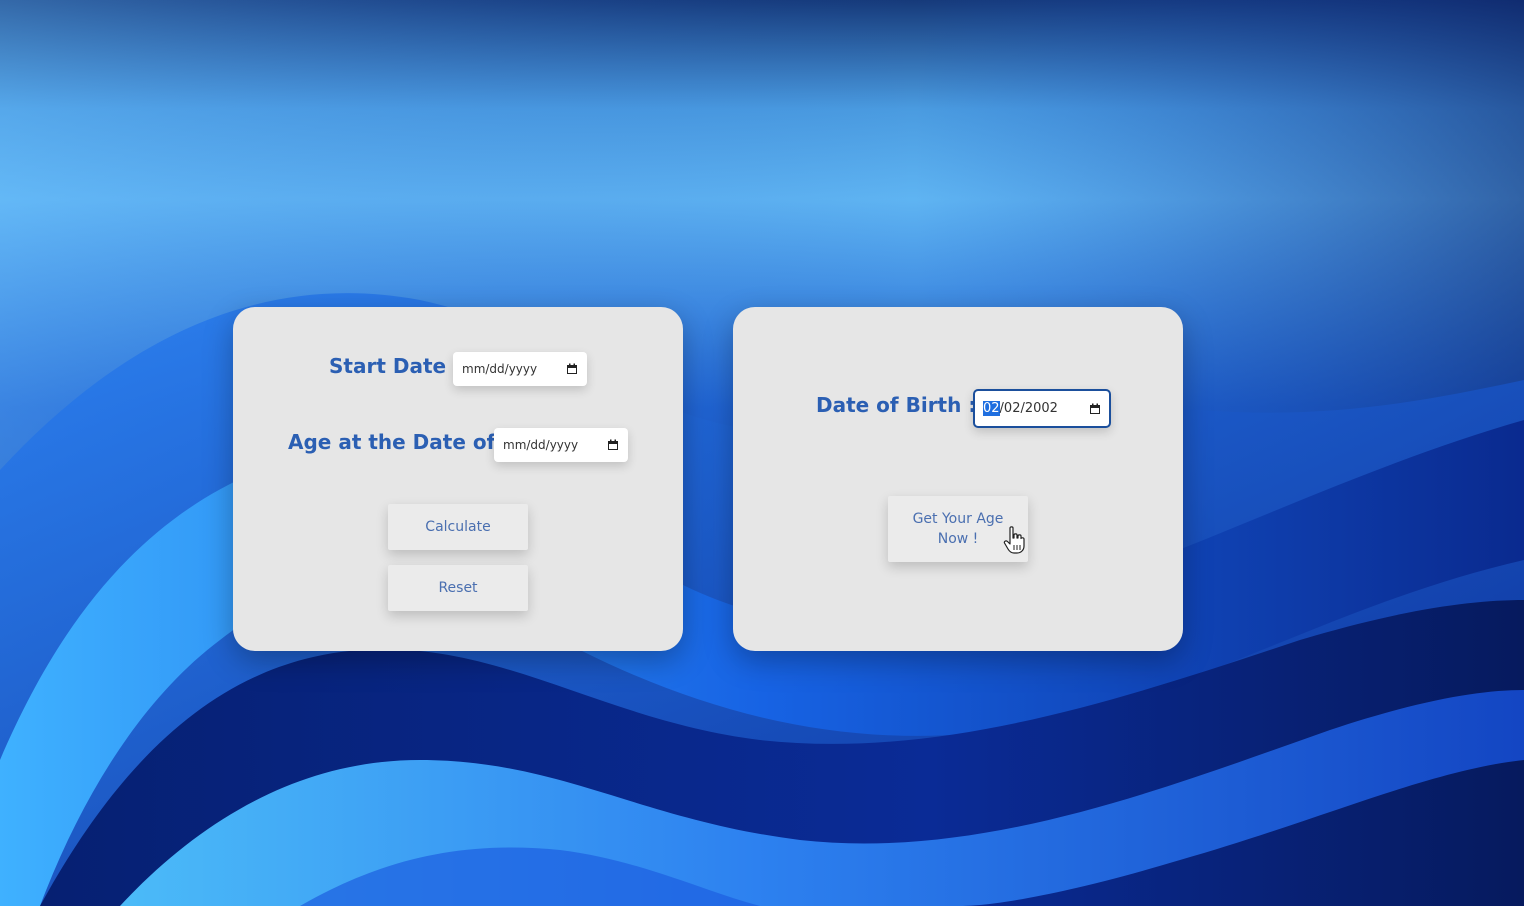  What do you see at coordinates (991, 408) in the screenshot?
I see `date-of-birth-month-segment: 02` at bounding box center [991, 408].